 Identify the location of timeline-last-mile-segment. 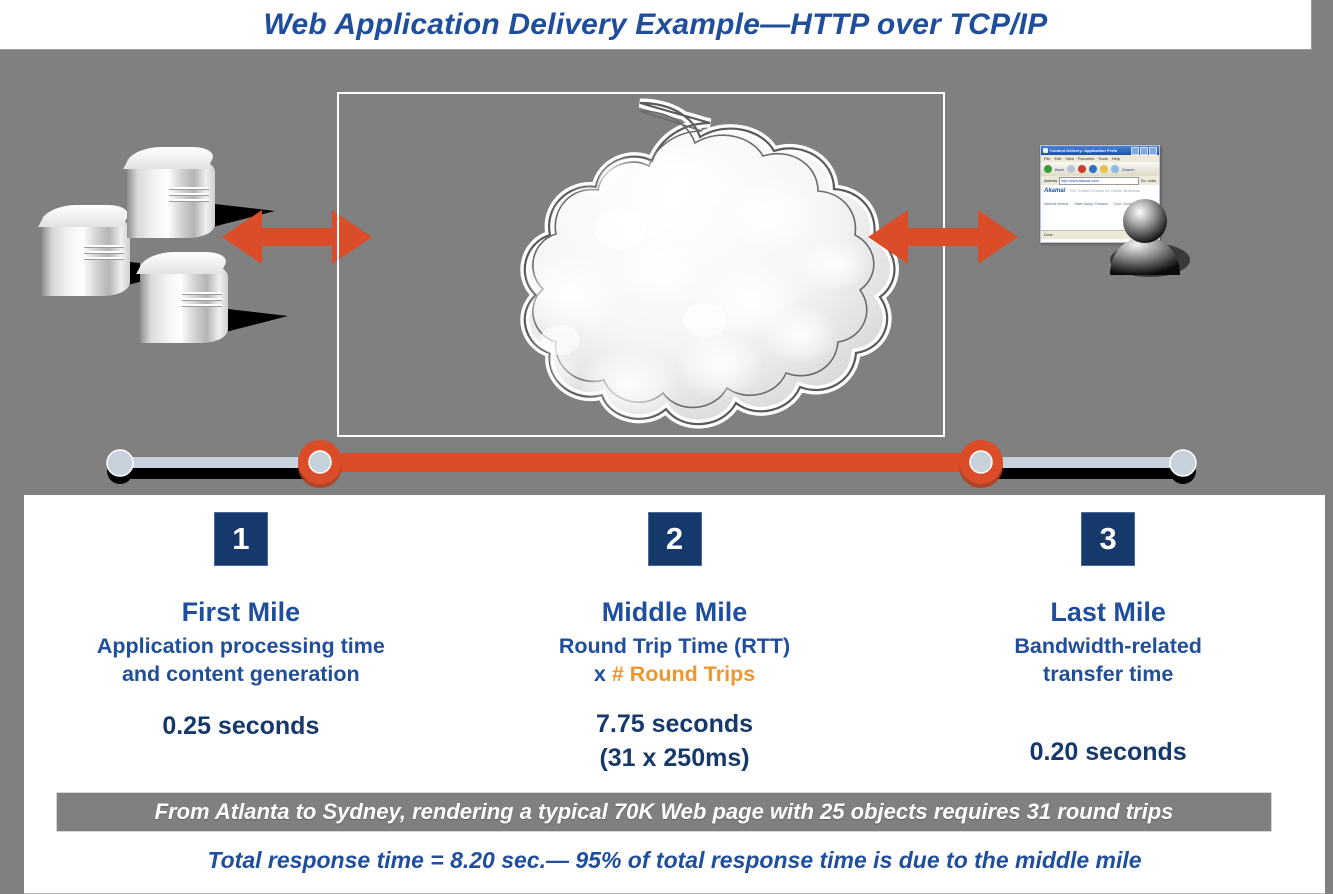
(1082, 462).